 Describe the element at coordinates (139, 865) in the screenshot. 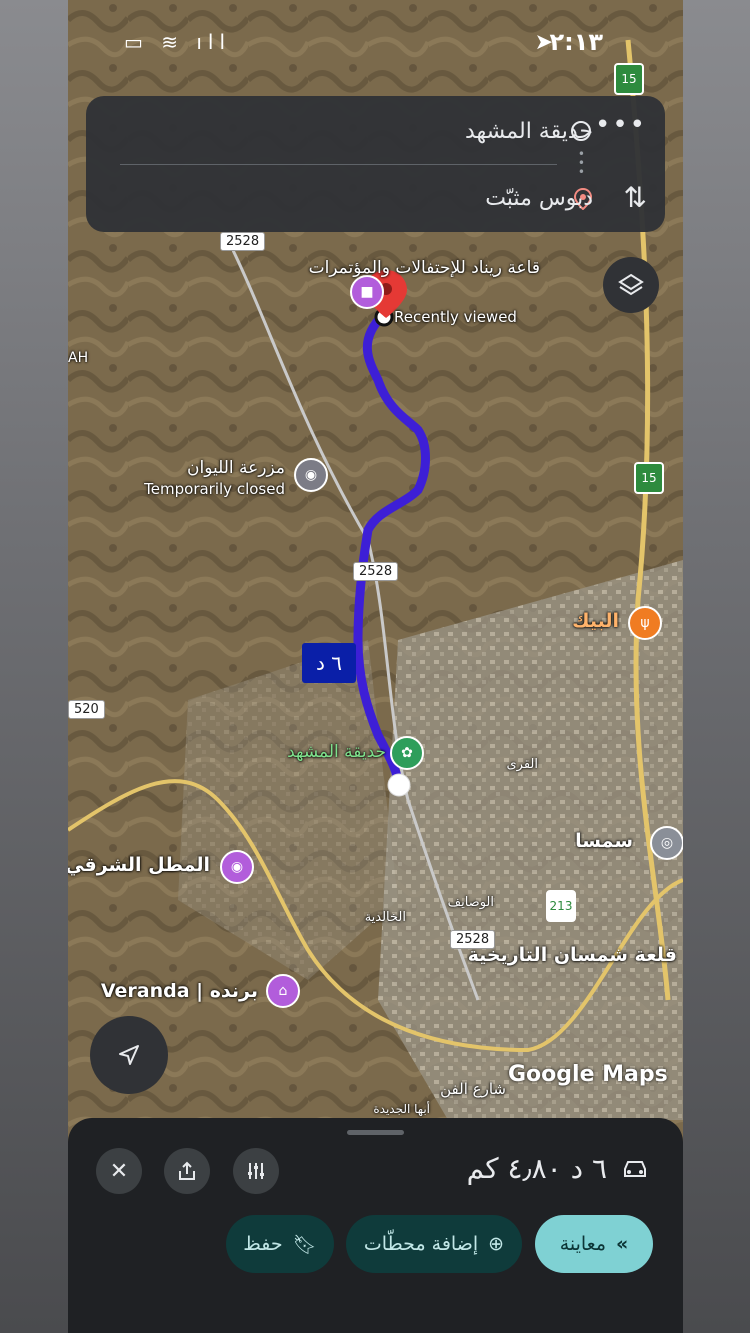

I see `viewpoint-label: المطل الشرقي` at that location.